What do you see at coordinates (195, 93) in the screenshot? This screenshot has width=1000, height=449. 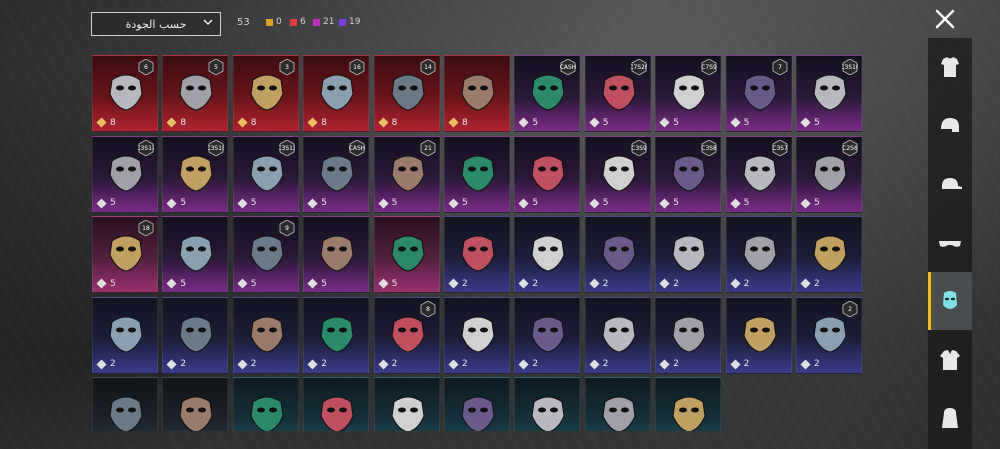 I see `item-slot: 58` at bounding box center [195, 93].